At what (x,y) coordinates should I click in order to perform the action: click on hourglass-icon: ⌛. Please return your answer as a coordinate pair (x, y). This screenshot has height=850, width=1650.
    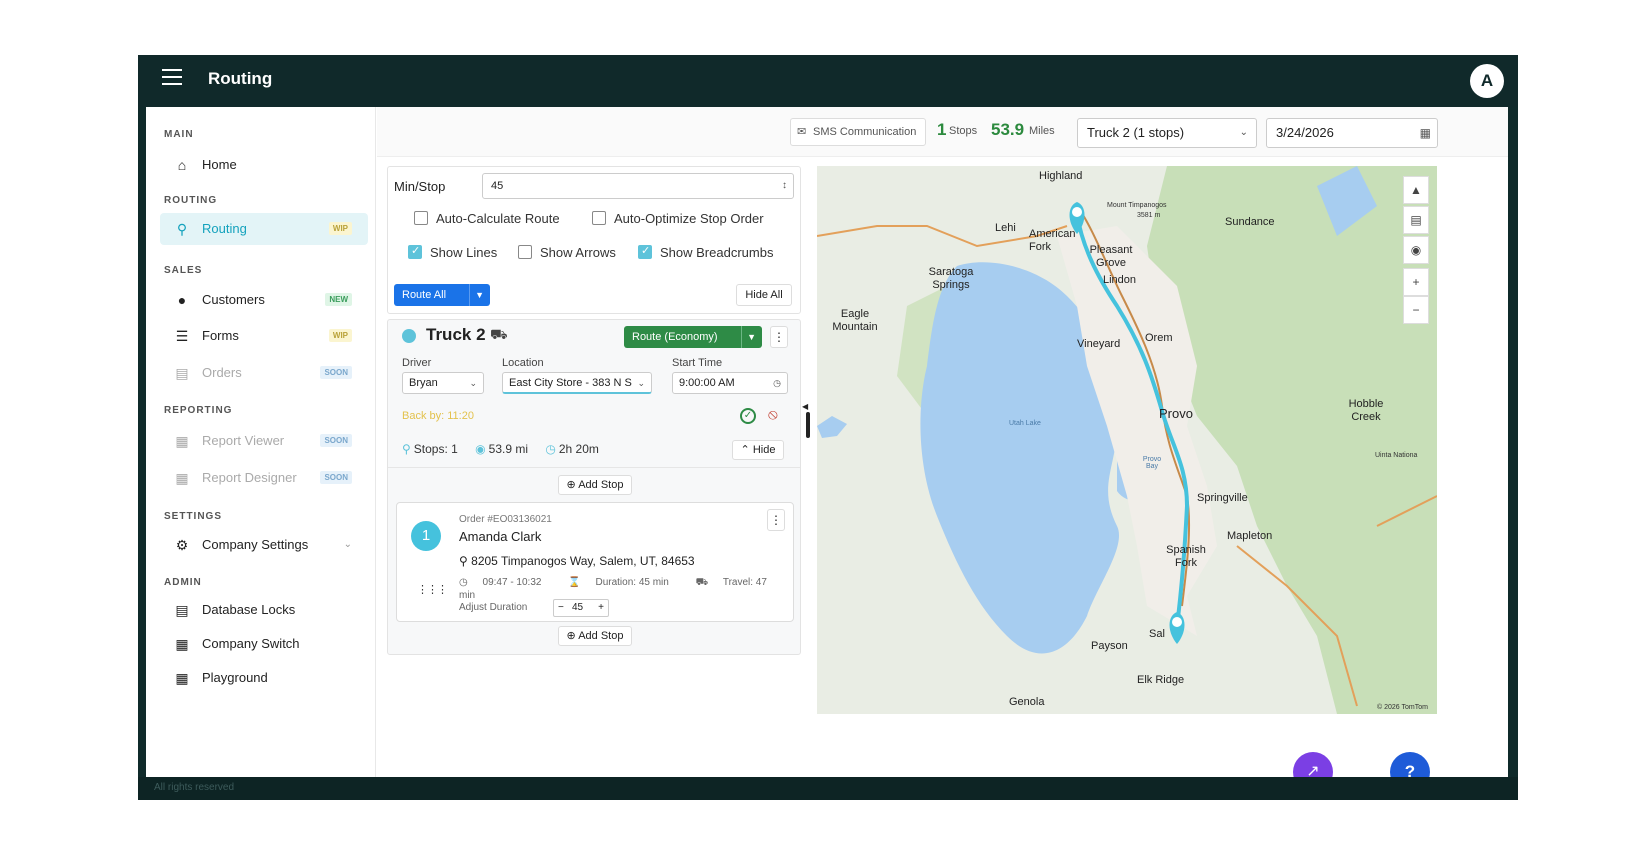
    Looking at the image, I should click on (574, 582).